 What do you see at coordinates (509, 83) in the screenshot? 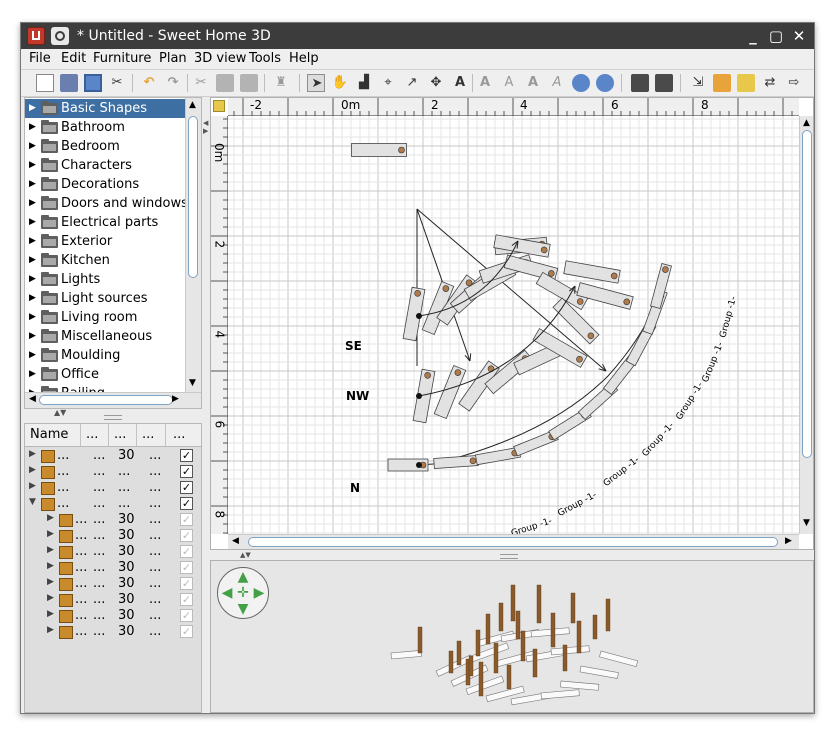
I see `decrease-text-size-icon: A` at bounding box center [509, 83].